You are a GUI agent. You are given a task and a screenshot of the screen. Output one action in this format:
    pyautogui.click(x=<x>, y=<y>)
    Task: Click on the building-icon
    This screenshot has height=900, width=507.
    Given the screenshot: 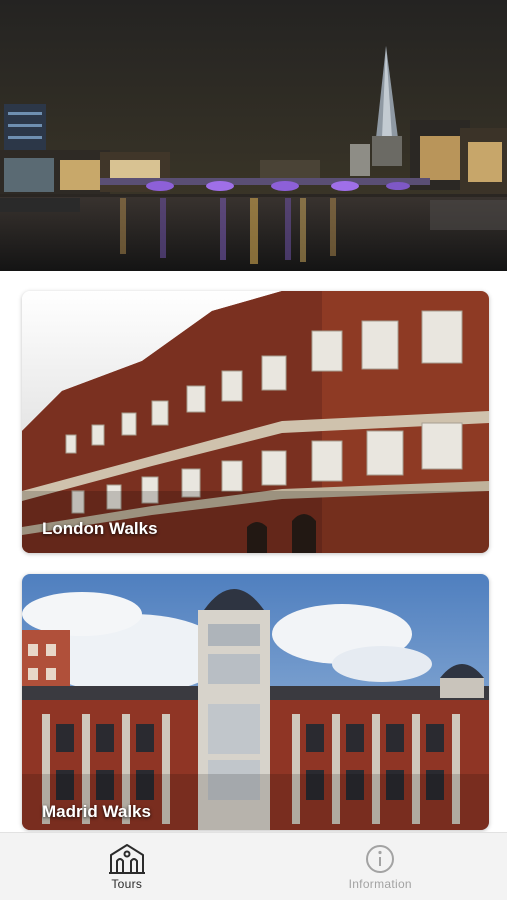 What is the action you would take?
    pyautogui.click(x=126, y=859)
    